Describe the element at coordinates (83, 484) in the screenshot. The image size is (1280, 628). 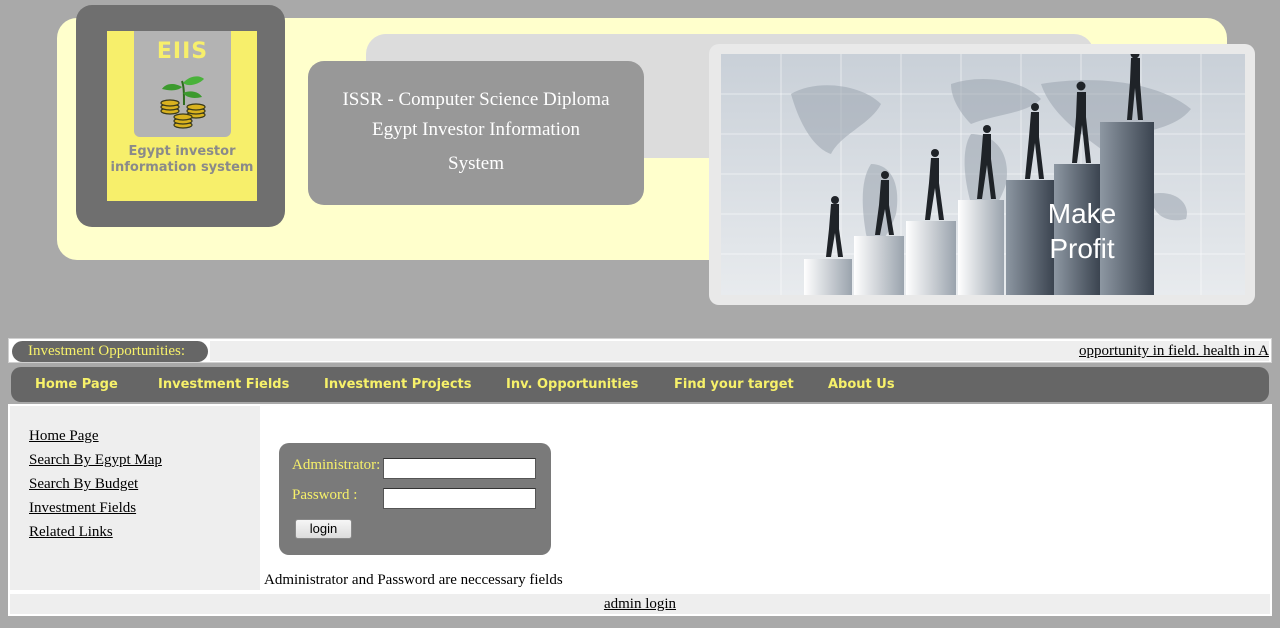
I see `sidebar-link-search-by-budget: Search By Budget` at that location.